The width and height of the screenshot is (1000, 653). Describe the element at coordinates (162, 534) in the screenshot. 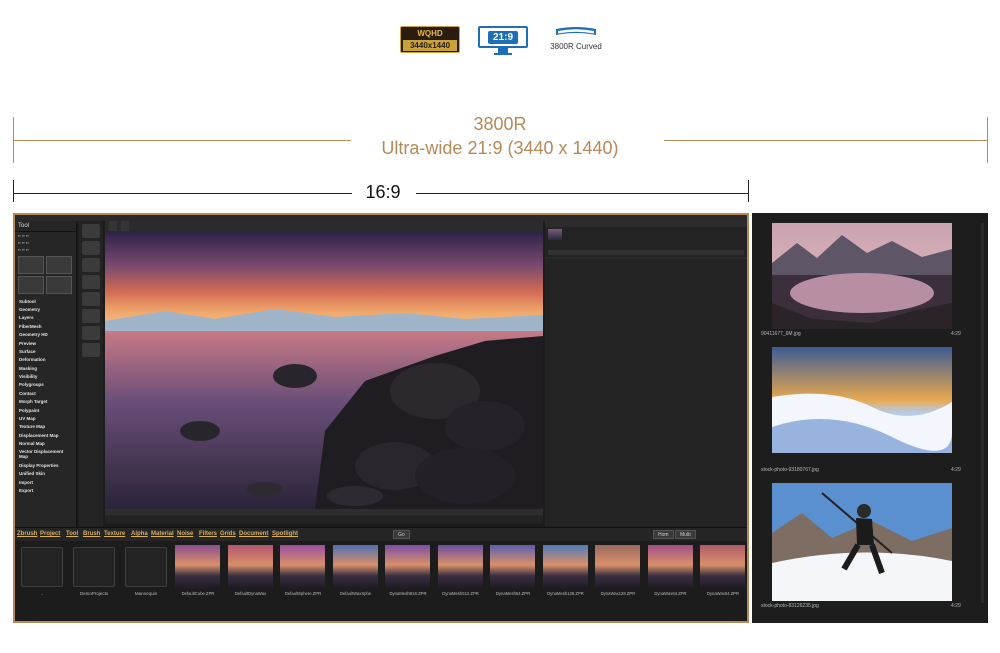

I see `lightbox-tab: Material` at that location.